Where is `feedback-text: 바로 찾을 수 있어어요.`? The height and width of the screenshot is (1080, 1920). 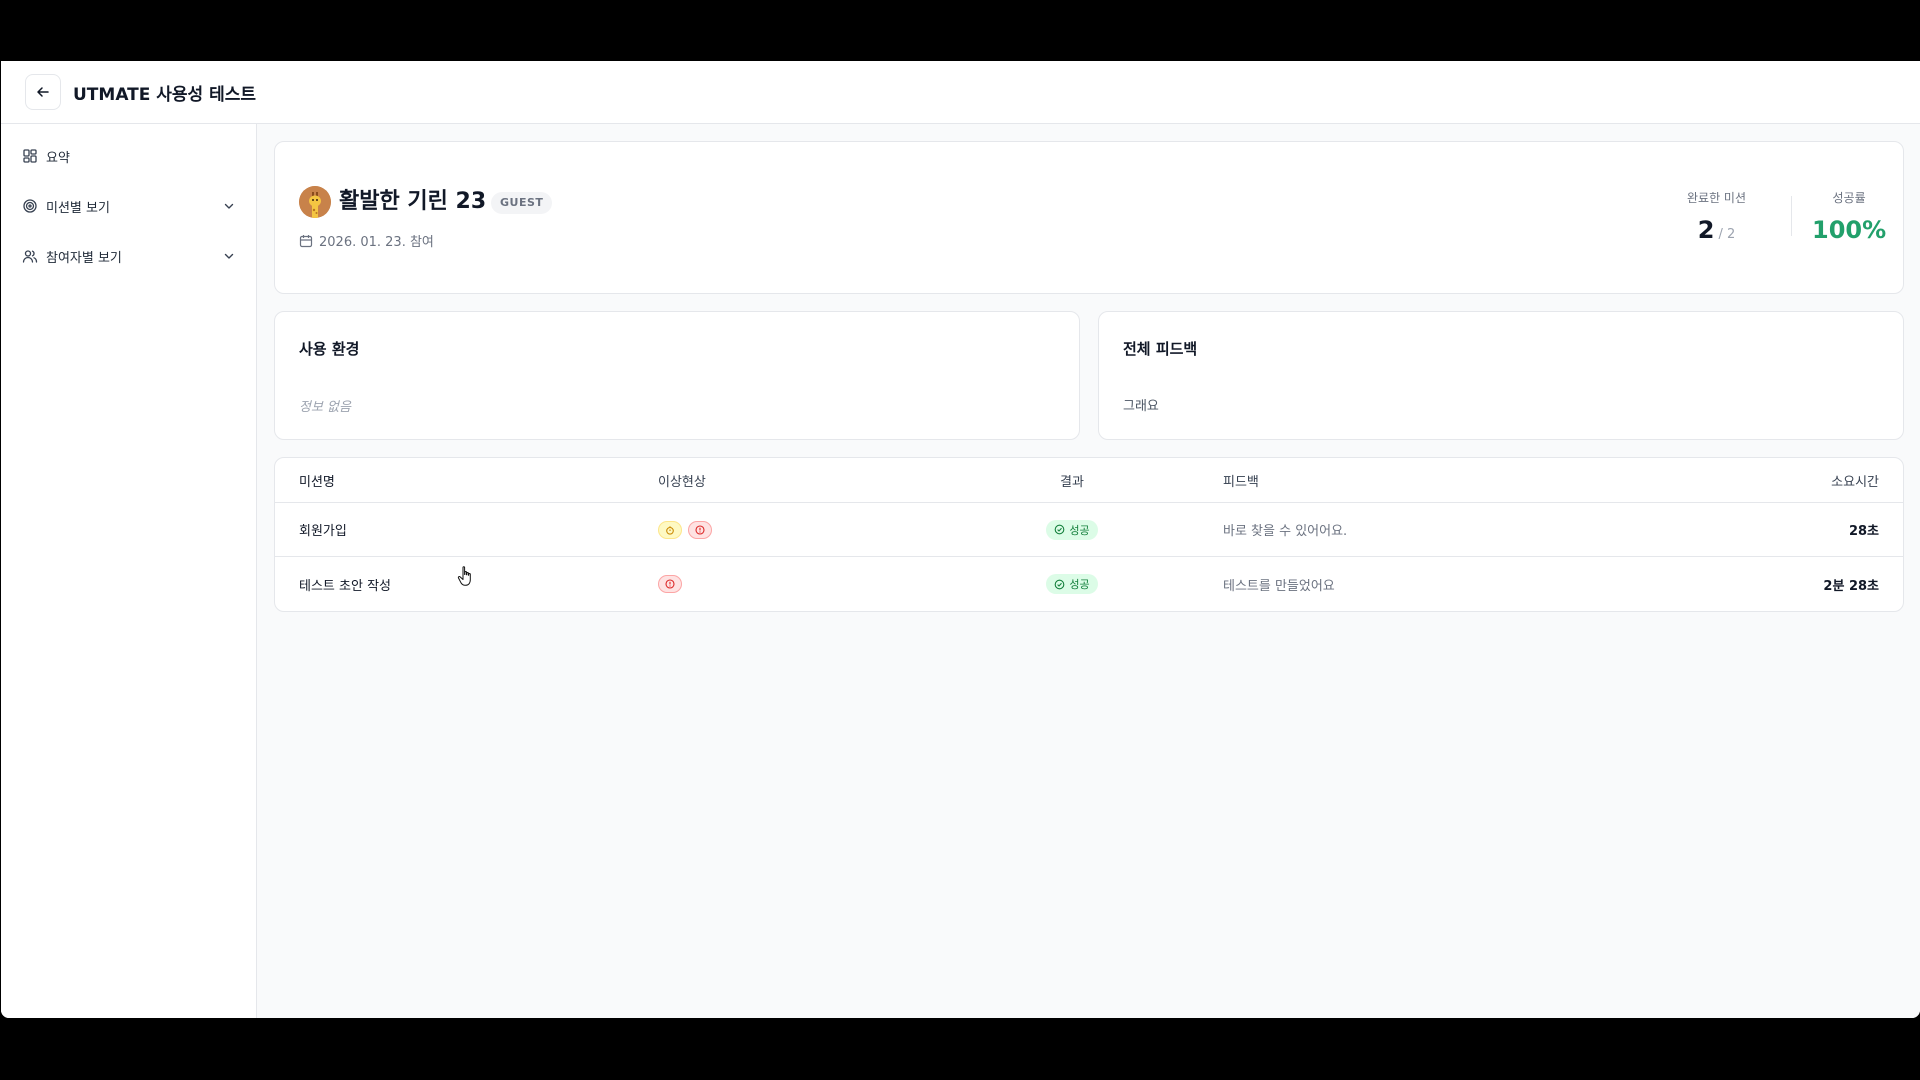 feedback-text: 바로 찾을 수 있어어요. is located at coordinates (1285, 531).